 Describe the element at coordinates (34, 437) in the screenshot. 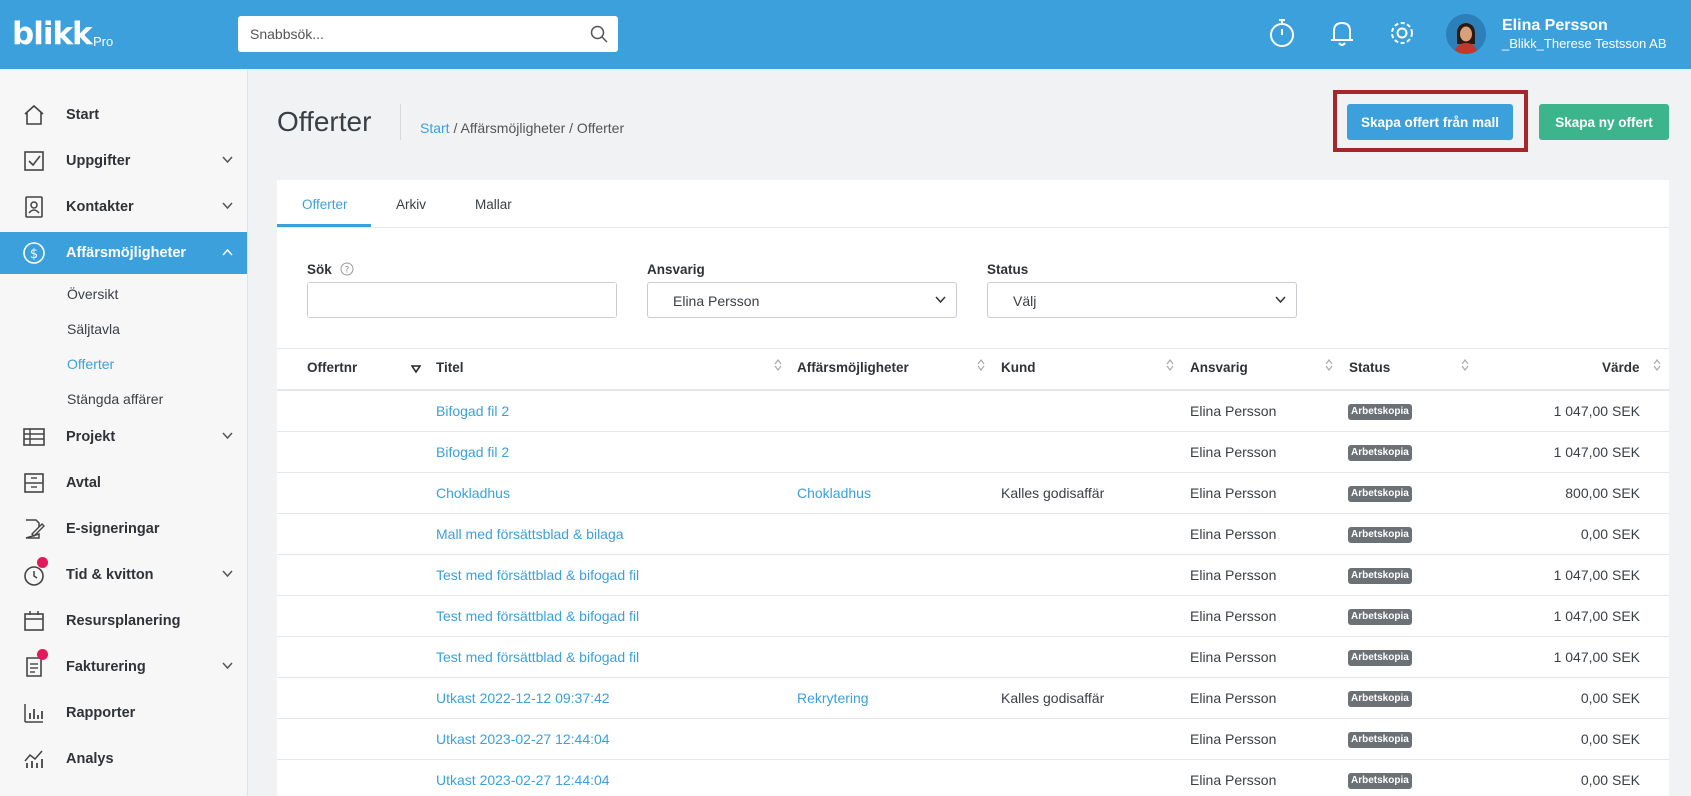

I see `table-icon` at that location.